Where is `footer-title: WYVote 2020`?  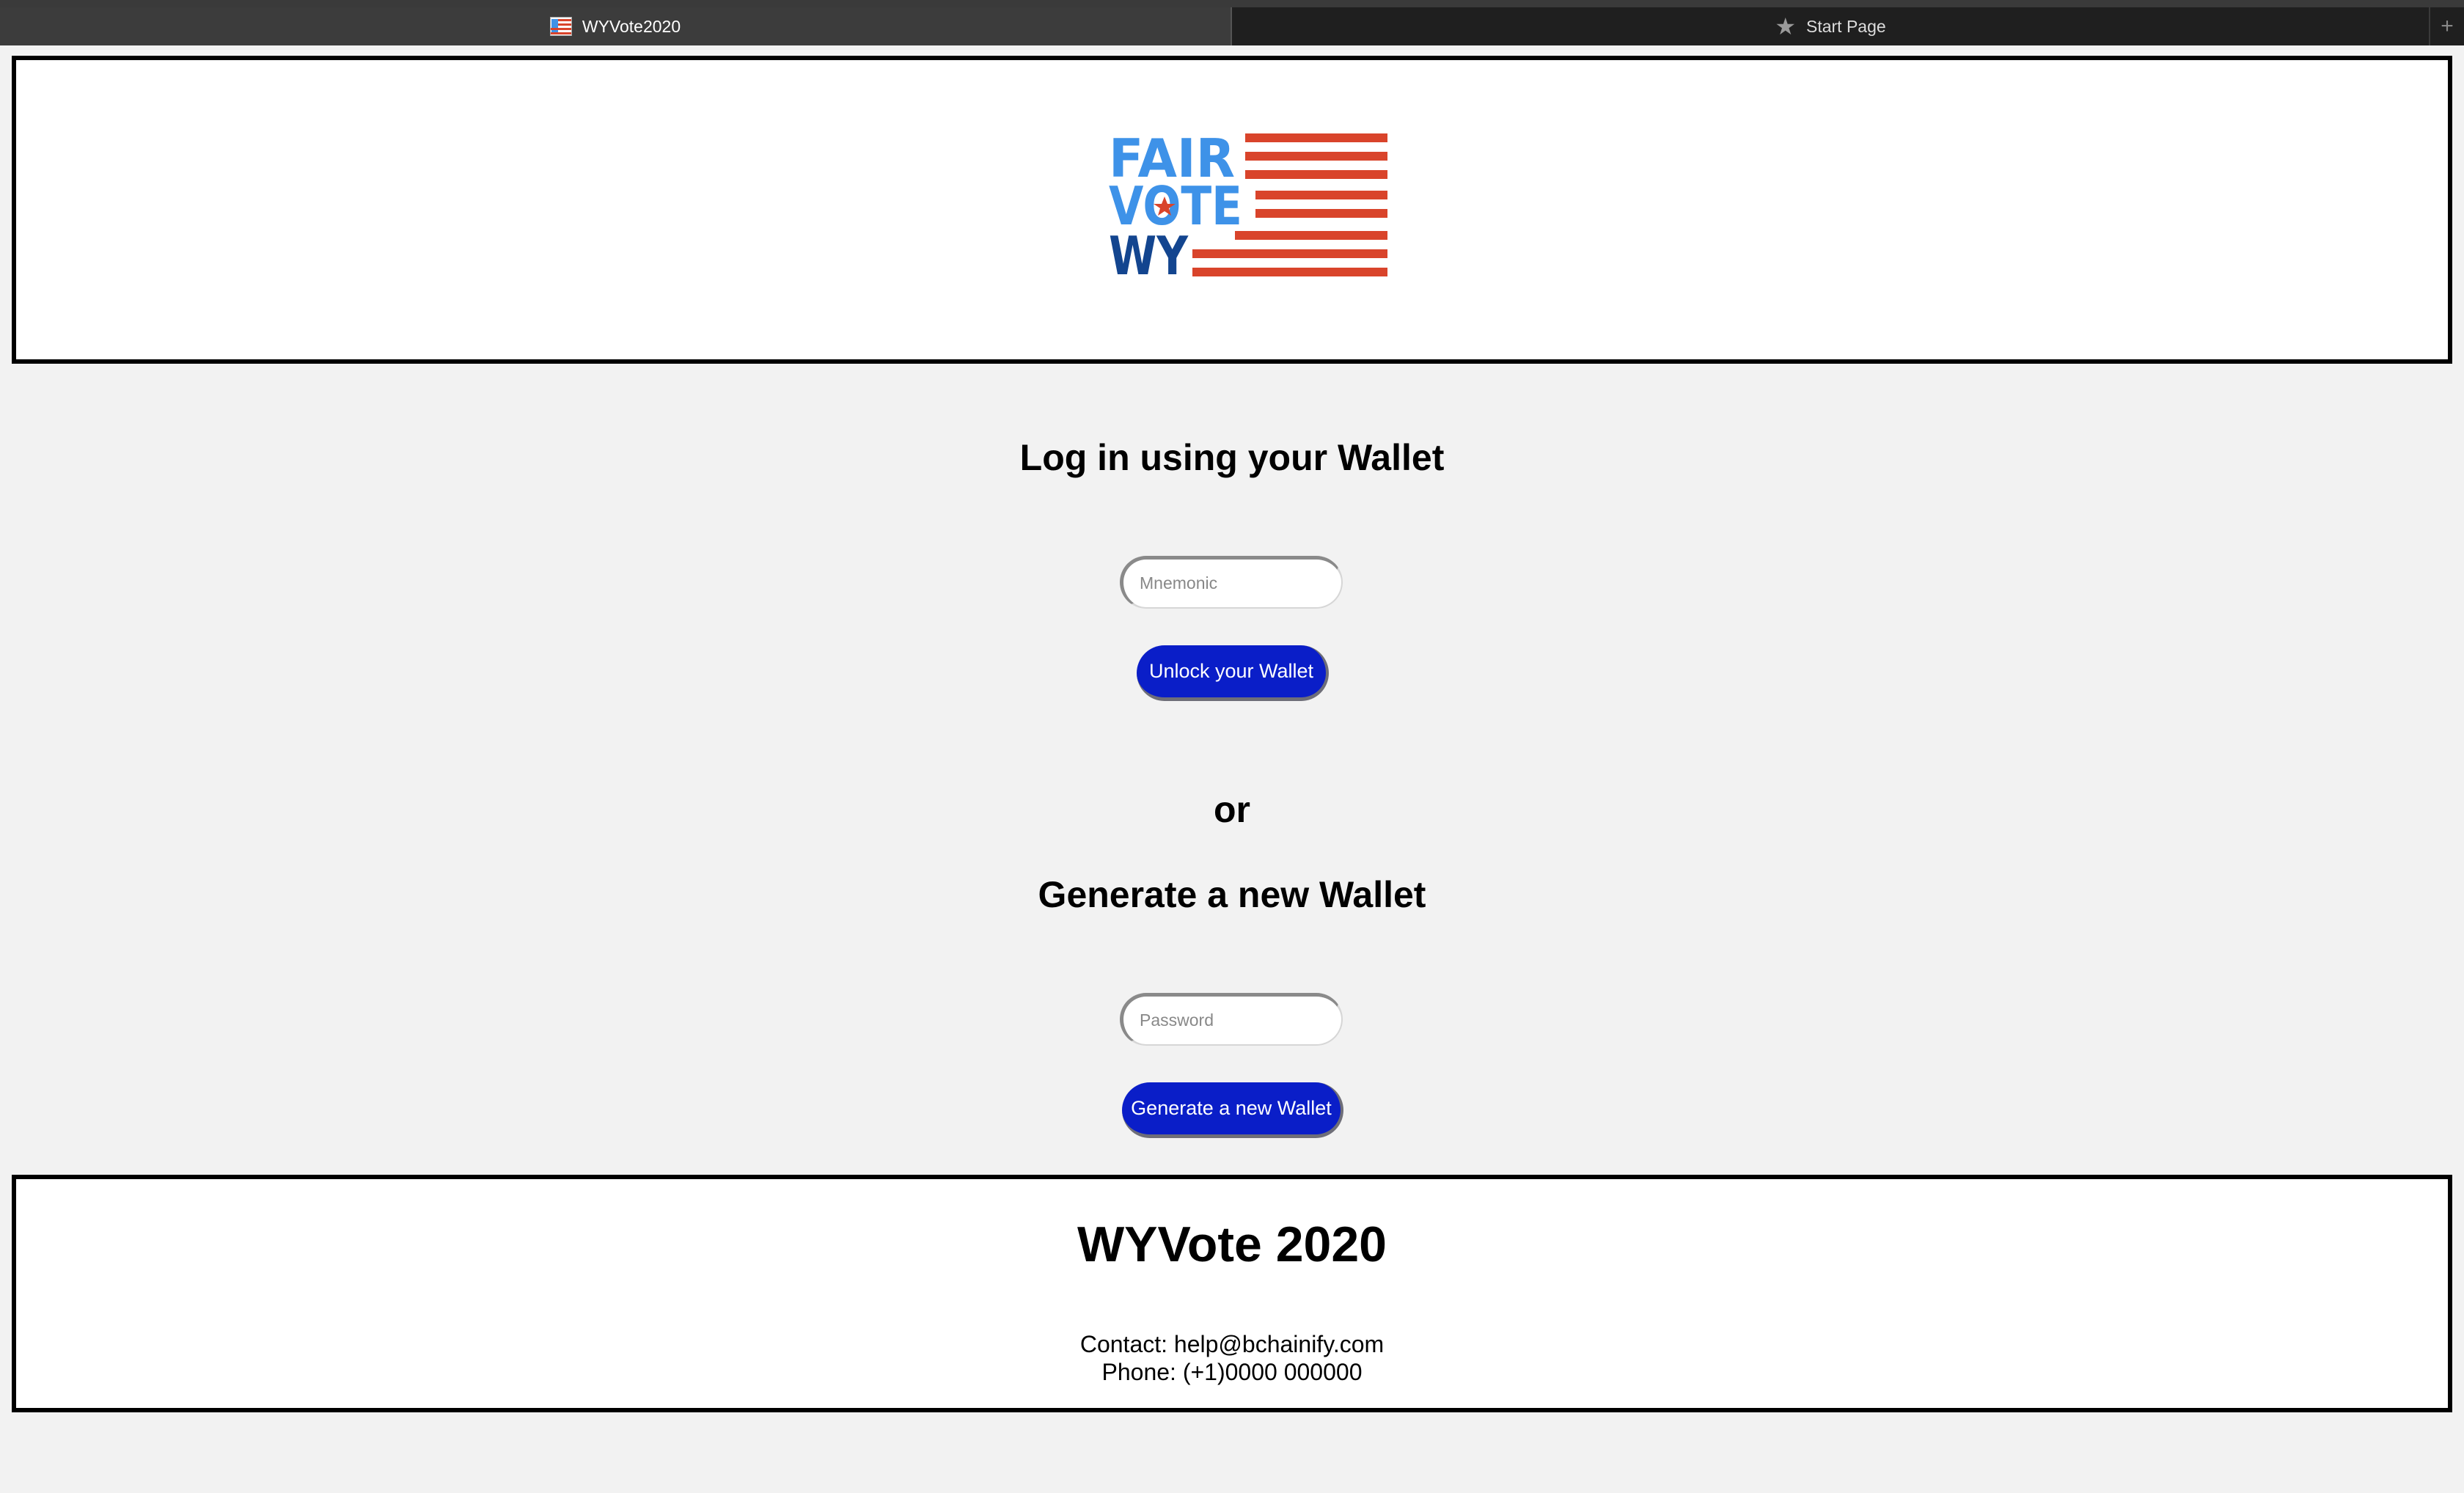
footer-title: WYVote 2020 is located at coordinates (1232, 1244).